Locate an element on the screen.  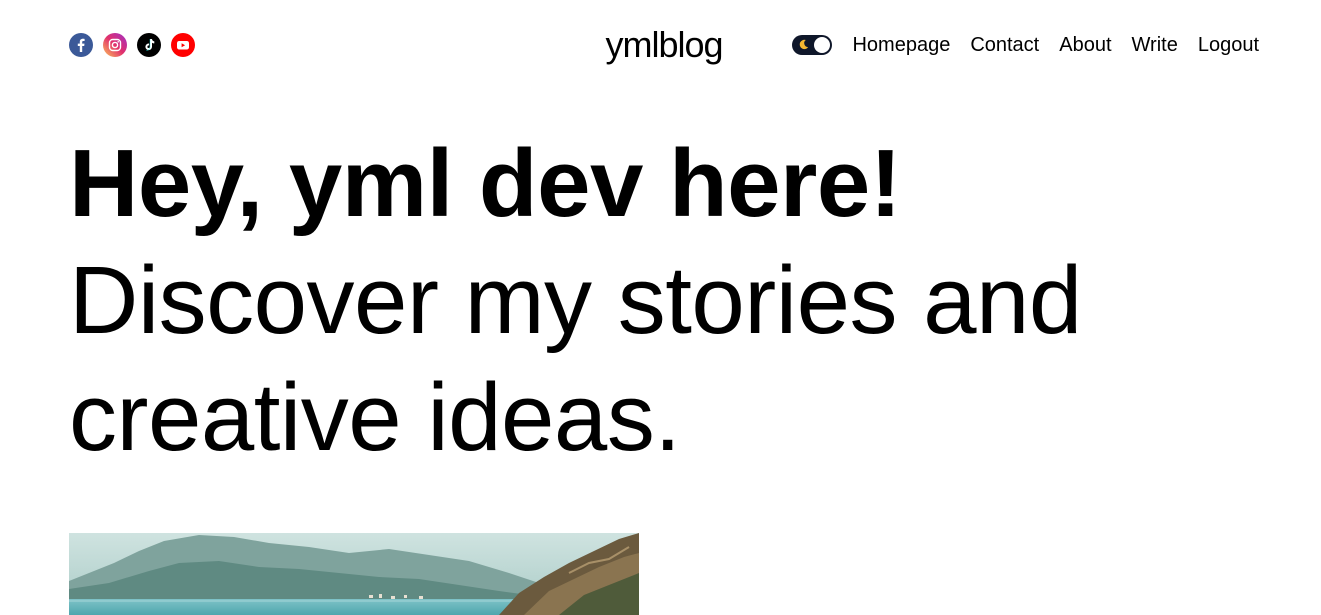
facebook-icon is located at coordinates (81, 45).